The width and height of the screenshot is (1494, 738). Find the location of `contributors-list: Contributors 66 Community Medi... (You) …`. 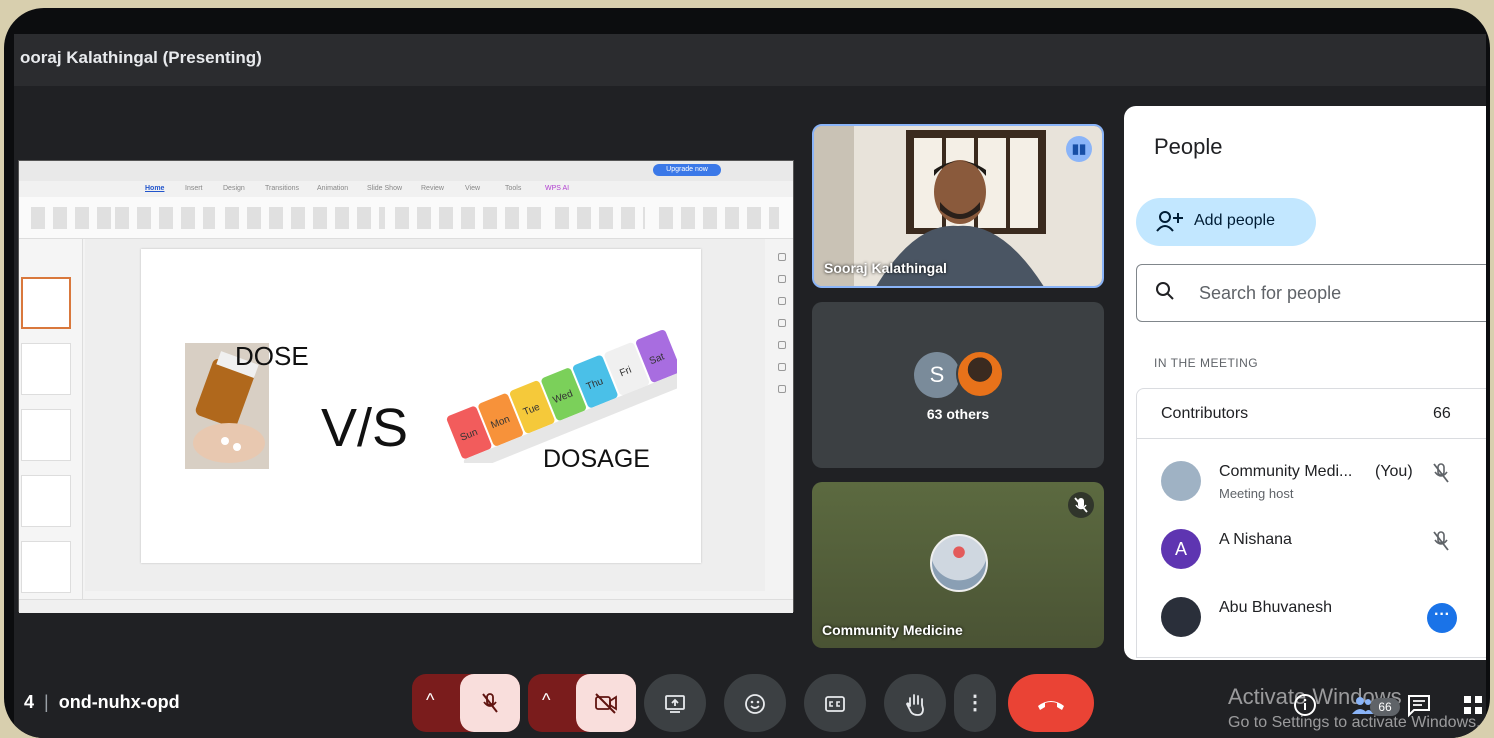

contributors-list: Contributors 66 Community Medi... (You) … is located at coordinates (1311, 523).